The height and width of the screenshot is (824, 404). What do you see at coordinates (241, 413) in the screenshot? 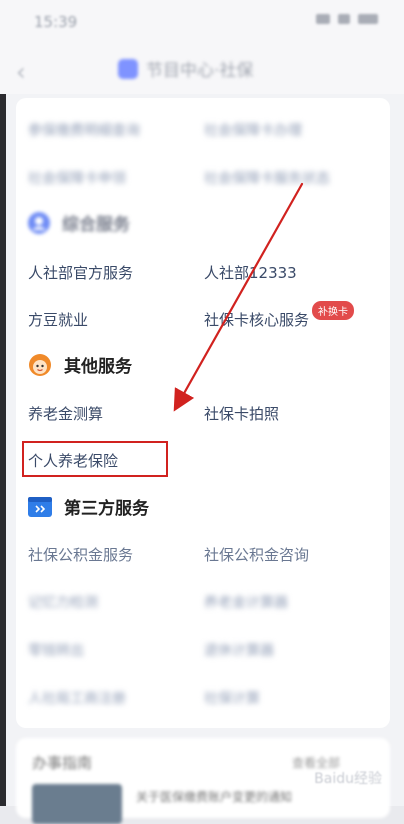
I see `service-item: 社保卡拍照` at bounding box center [241, 413].